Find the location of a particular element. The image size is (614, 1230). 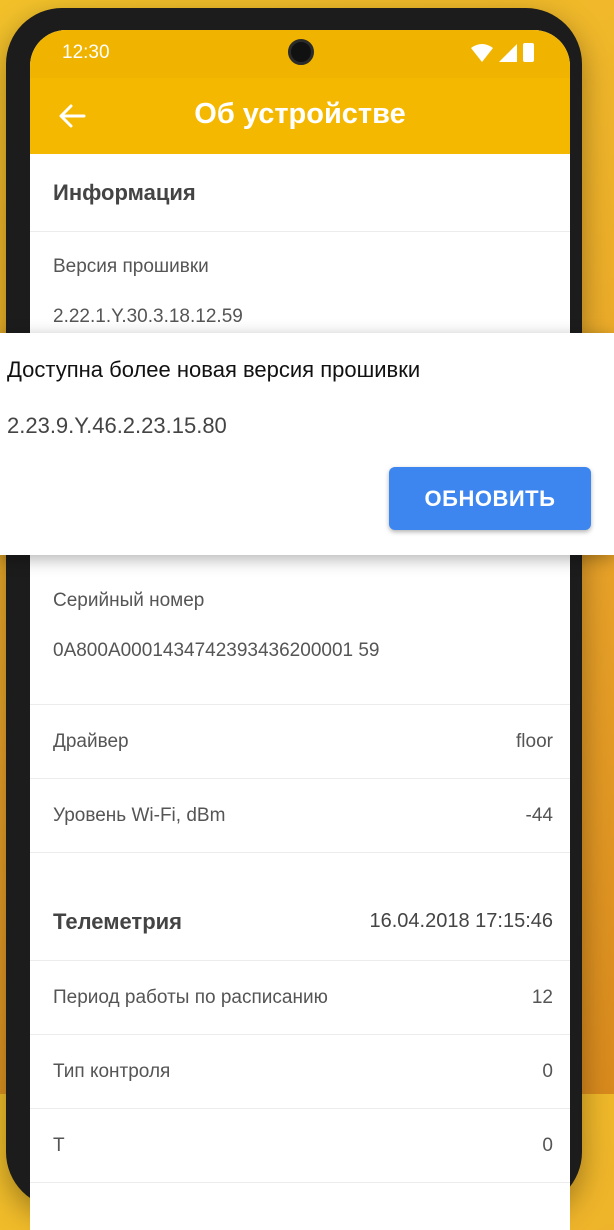

section-info-header: Информация is located at coordinates (300, 193).